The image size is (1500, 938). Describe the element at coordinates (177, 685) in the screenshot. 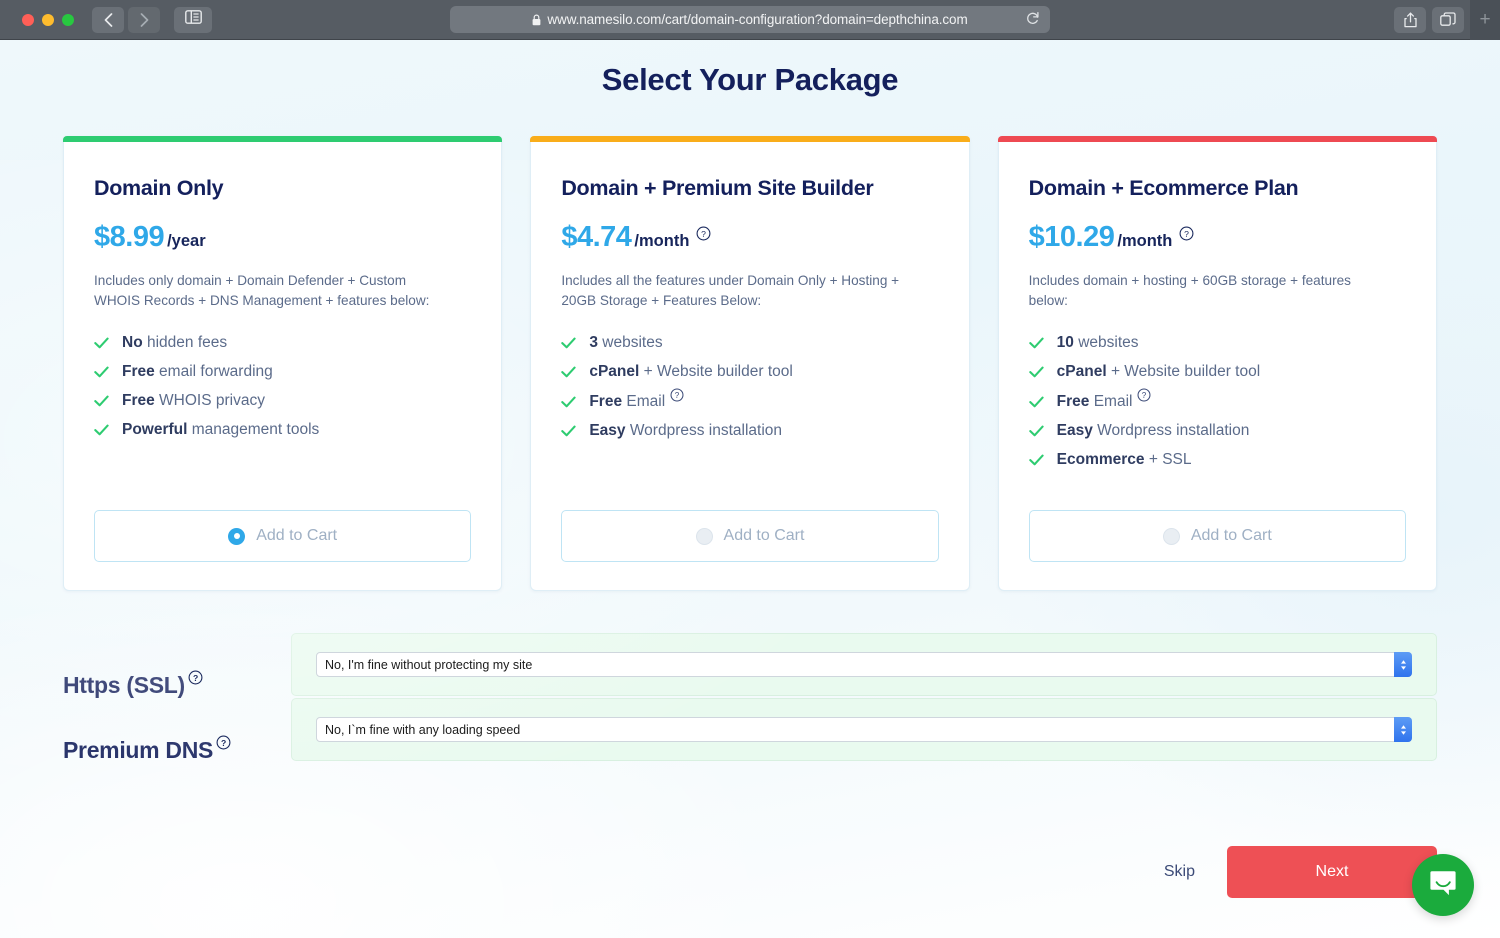

I see `ssl-option-label: Https (SSL) ?` at that location.